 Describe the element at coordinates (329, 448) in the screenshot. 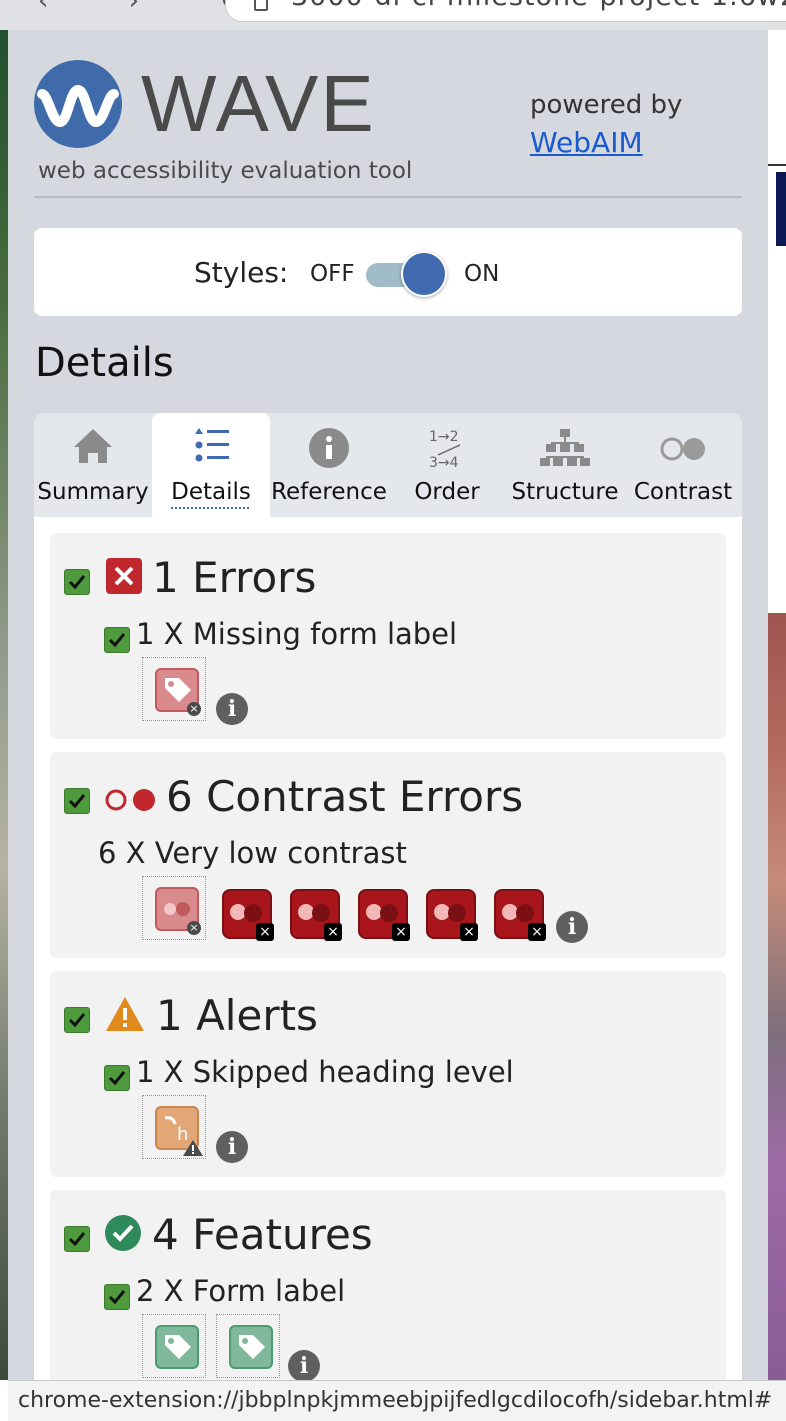

I see `info-icon` at that location.